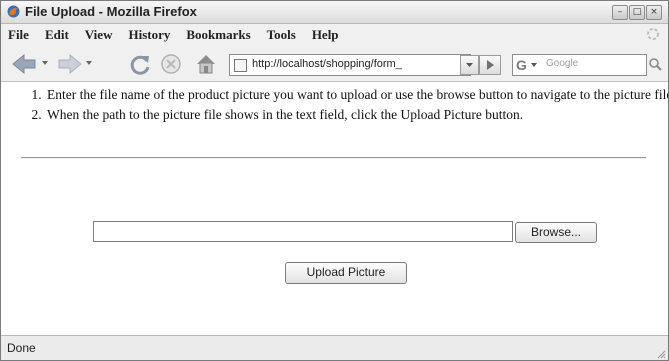  I want to click on menu-edit: Edit, so click(57, 35).